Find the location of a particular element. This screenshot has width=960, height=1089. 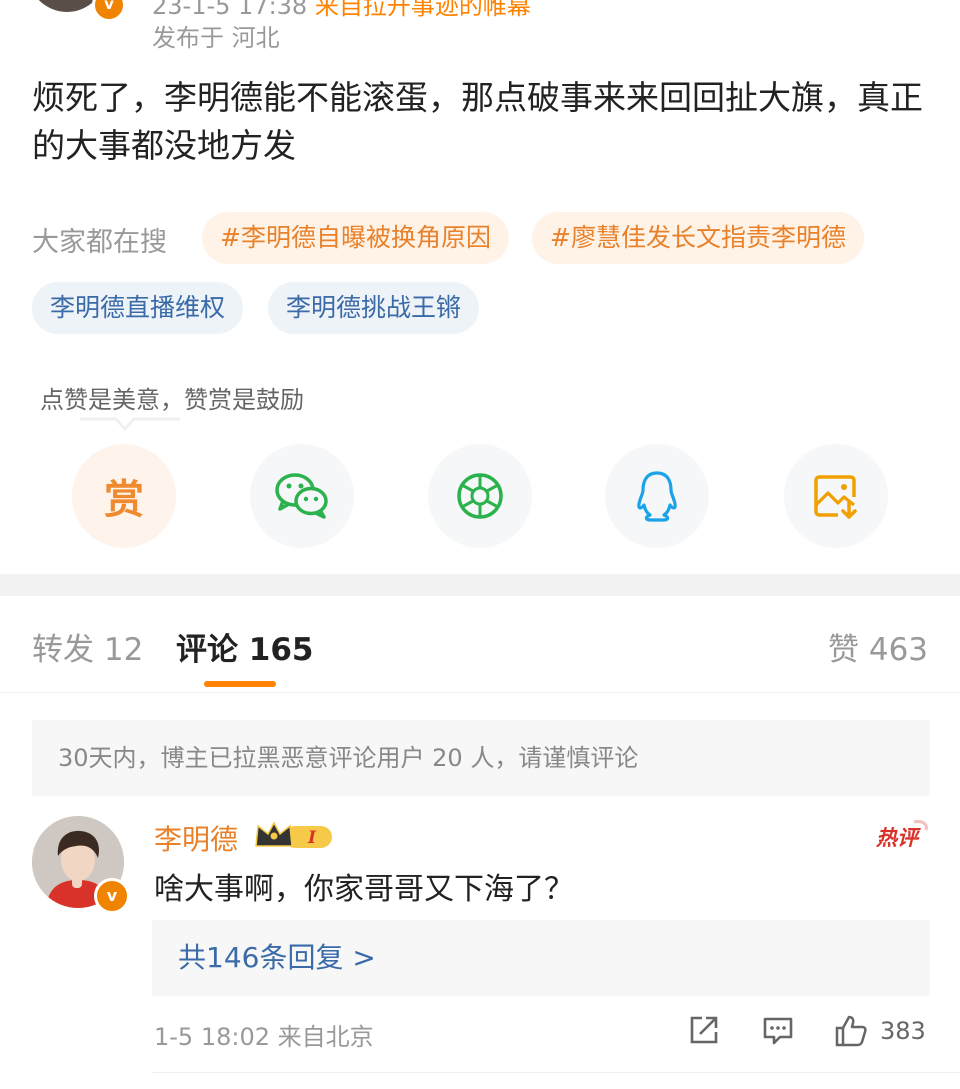

reward-tip: 点赞是美意，赞赏是鼓励 is located at coordinates (172, 400).